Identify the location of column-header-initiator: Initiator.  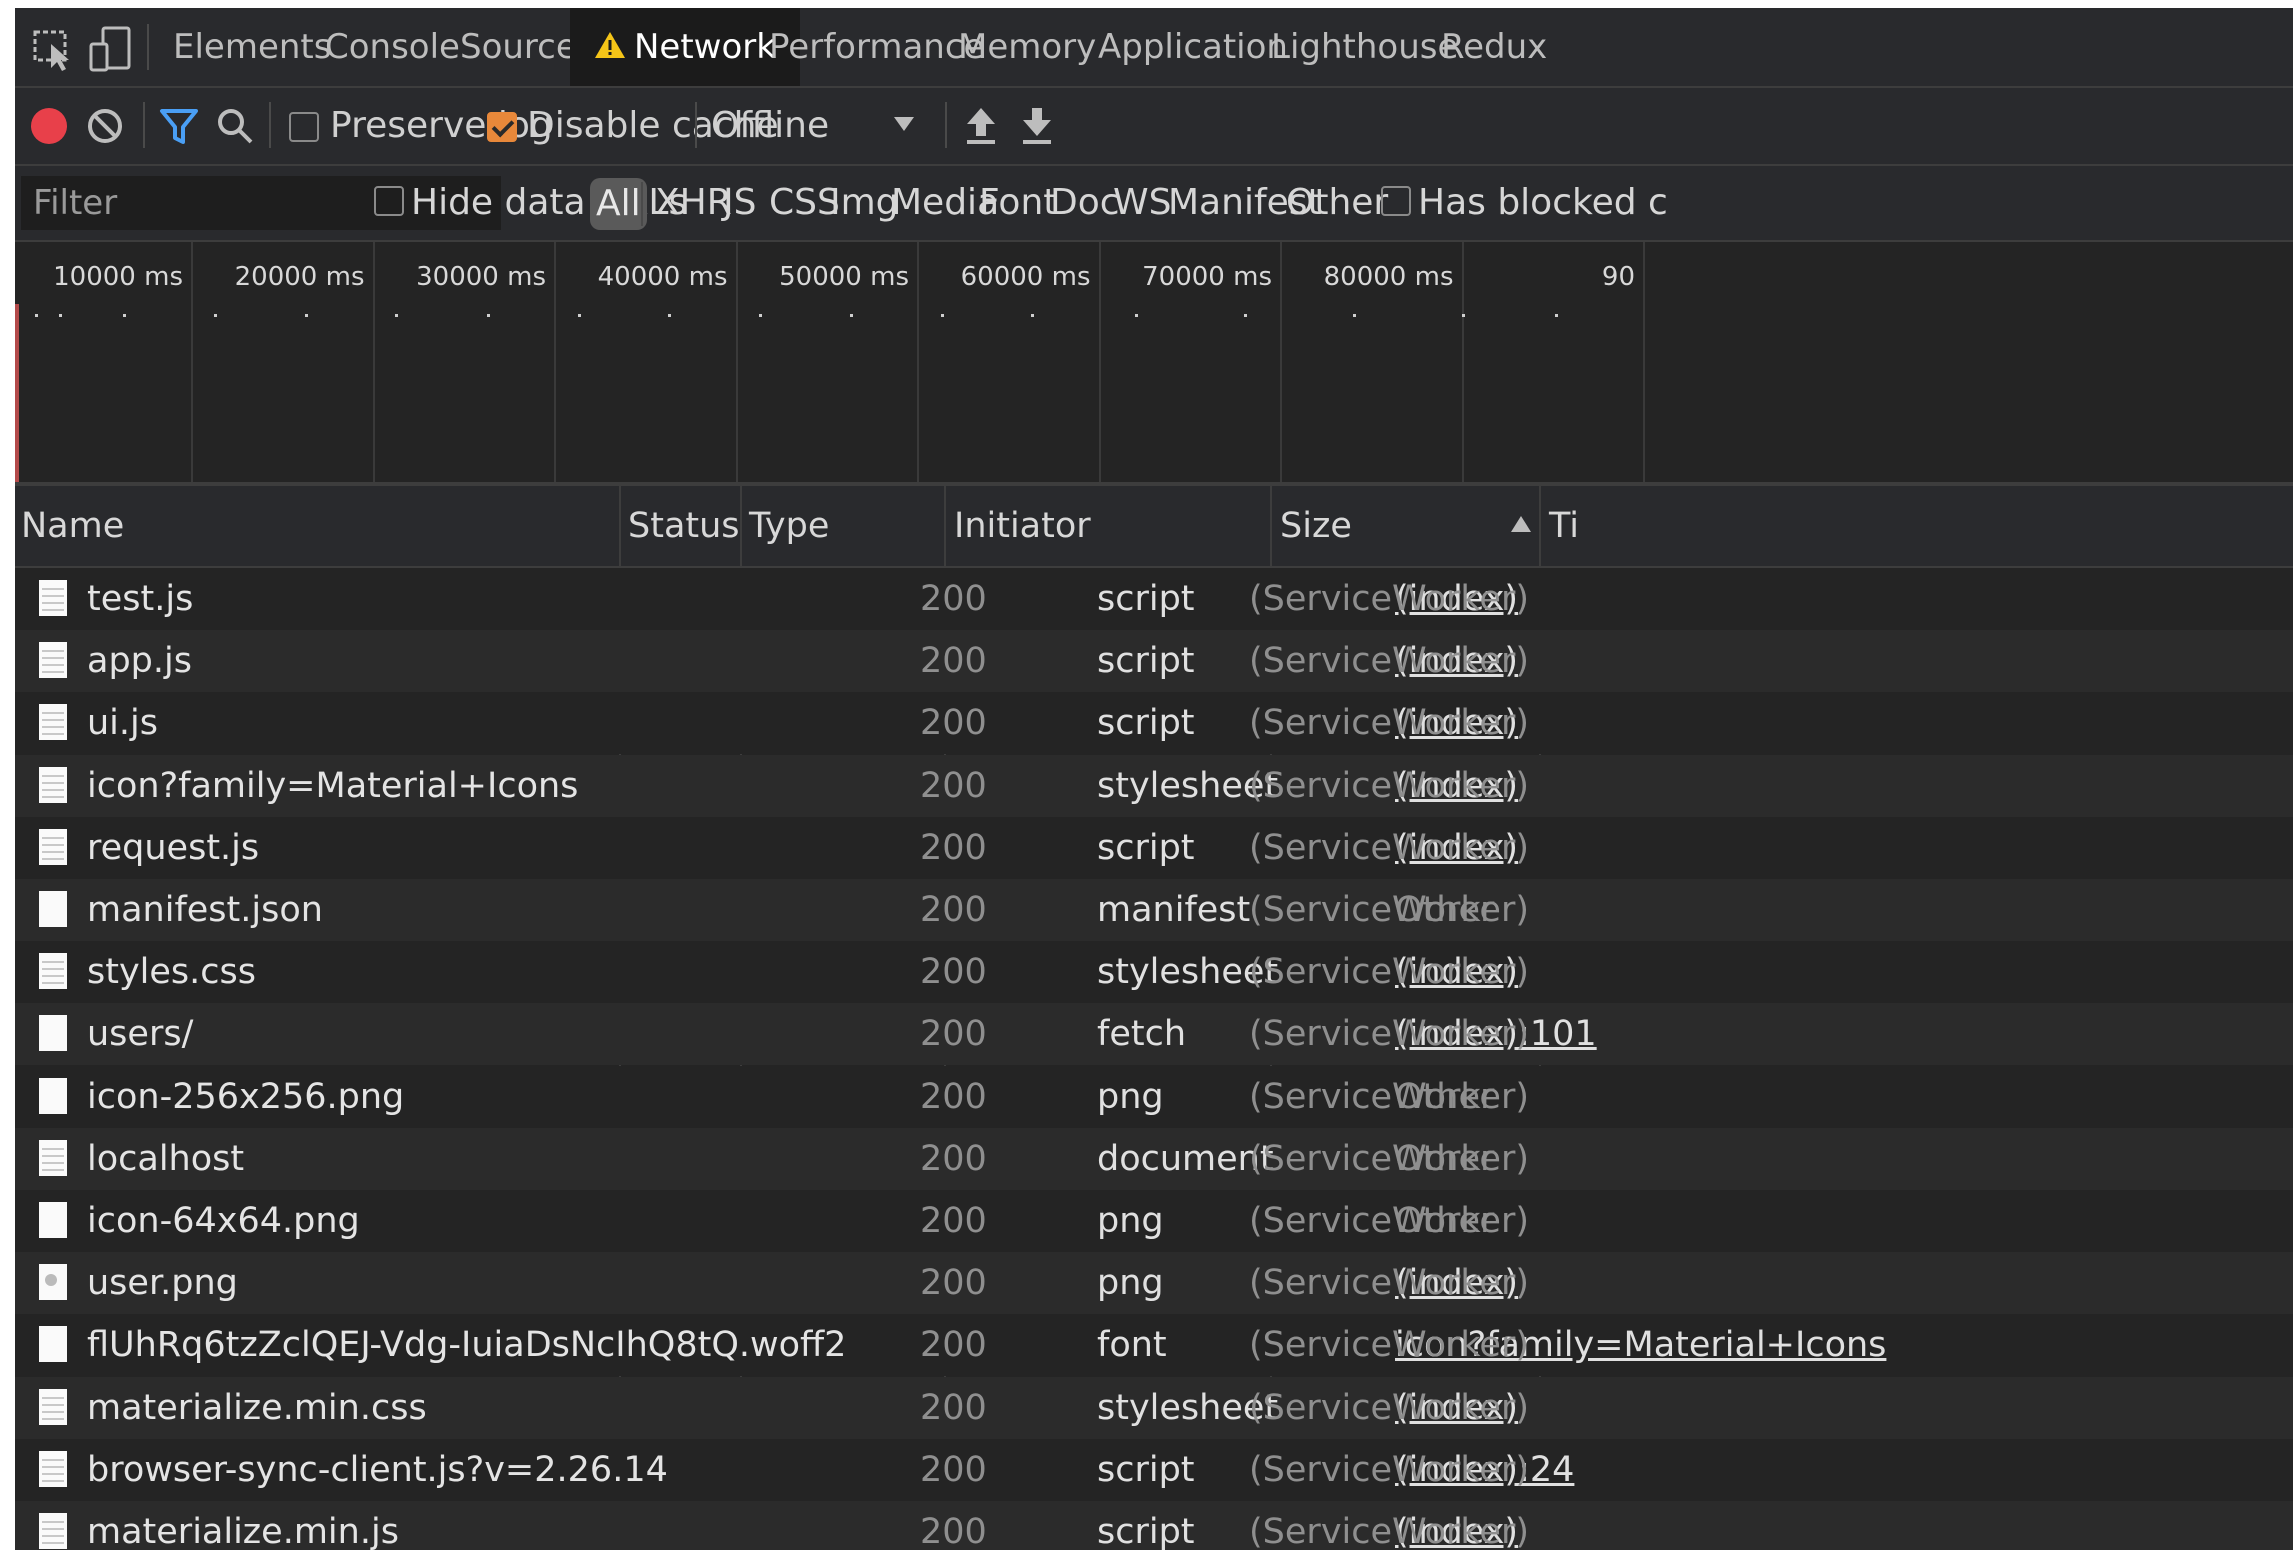
(1022, 526).